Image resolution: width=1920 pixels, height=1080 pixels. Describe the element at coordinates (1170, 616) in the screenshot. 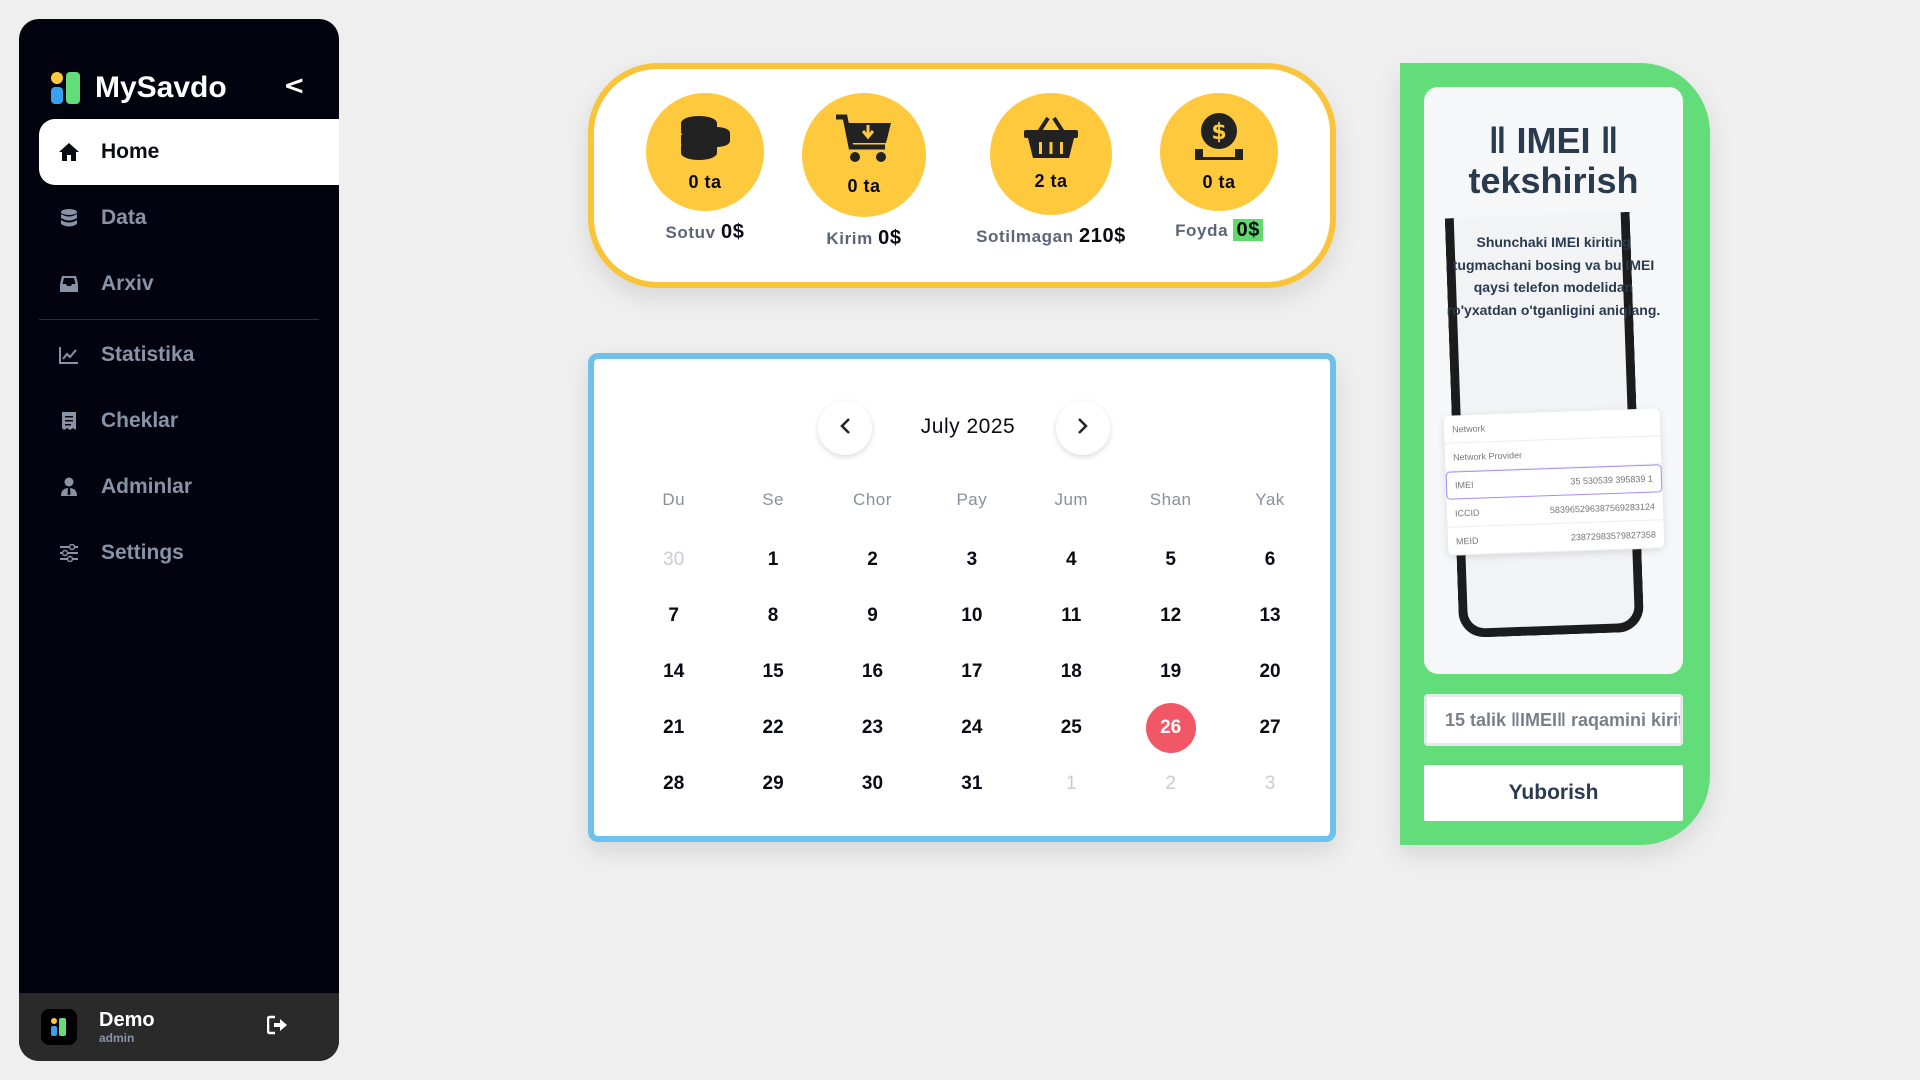

I see `calendar-day: 12` at that location.